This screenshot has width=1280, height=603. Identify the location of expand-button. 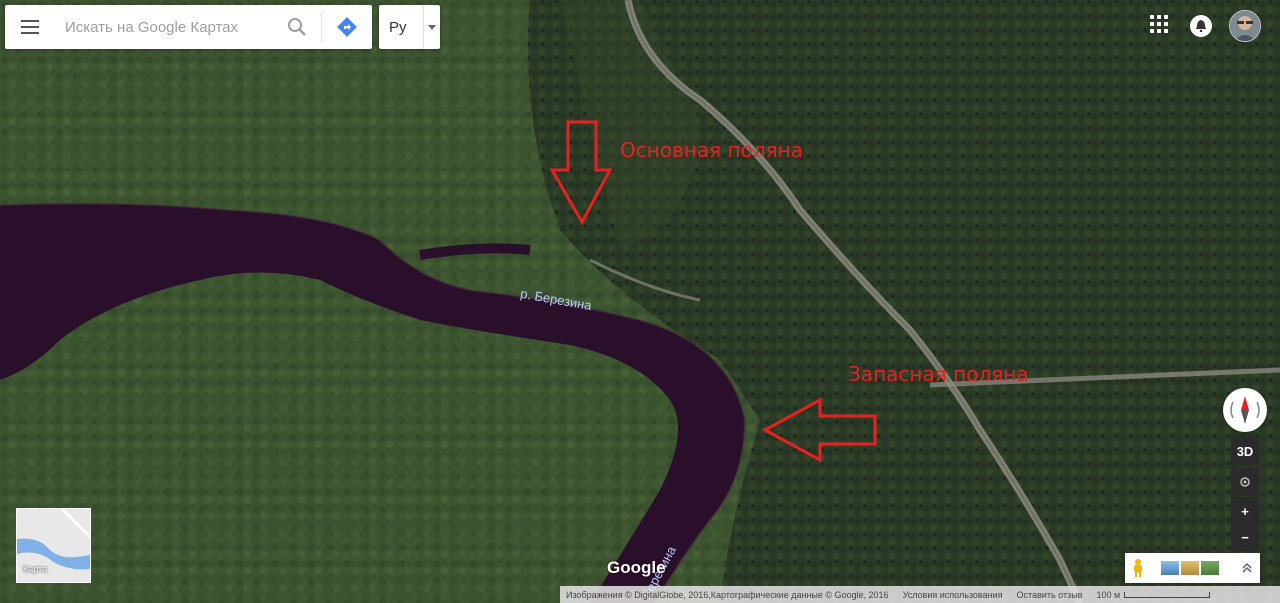
(1247, 568).